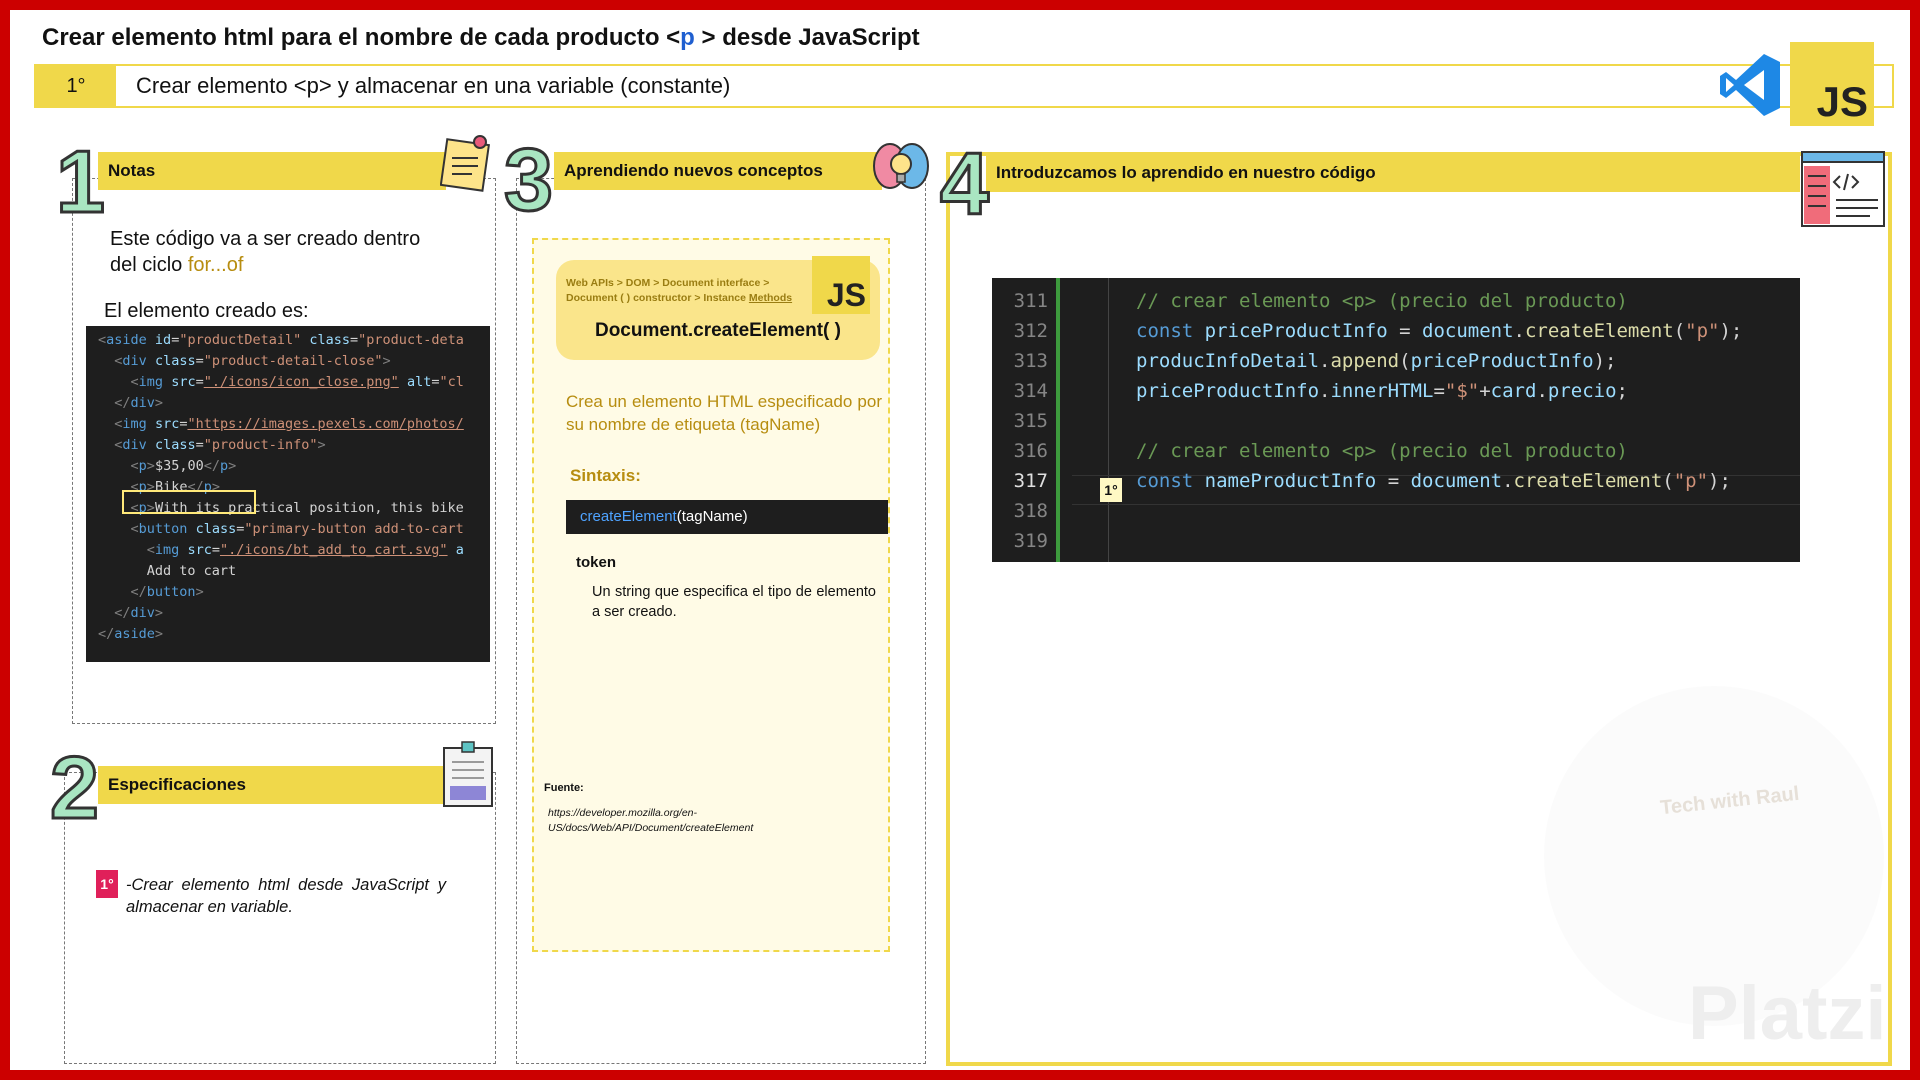 Image resolution: width=1920 pixels, height=1080 pixels. I want to click on especificaciones-panel, so click(280, 918).